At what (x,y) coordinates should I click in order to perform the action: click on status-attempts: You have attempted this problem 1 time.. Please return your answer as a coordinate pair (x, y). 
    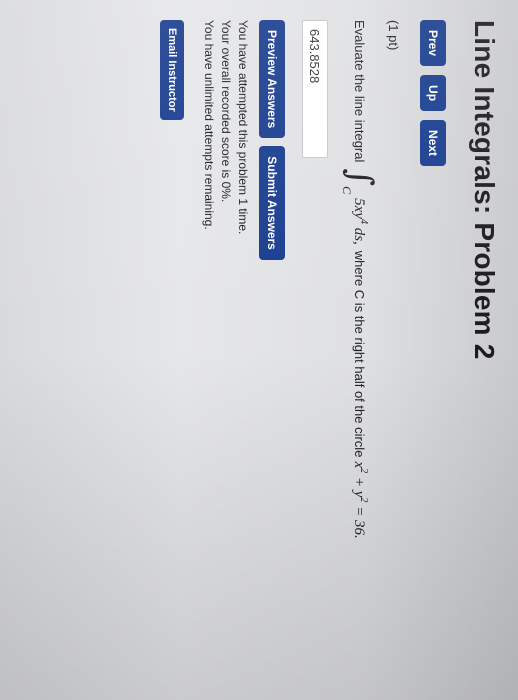
    Looking at the image, I should click on (243, 127).